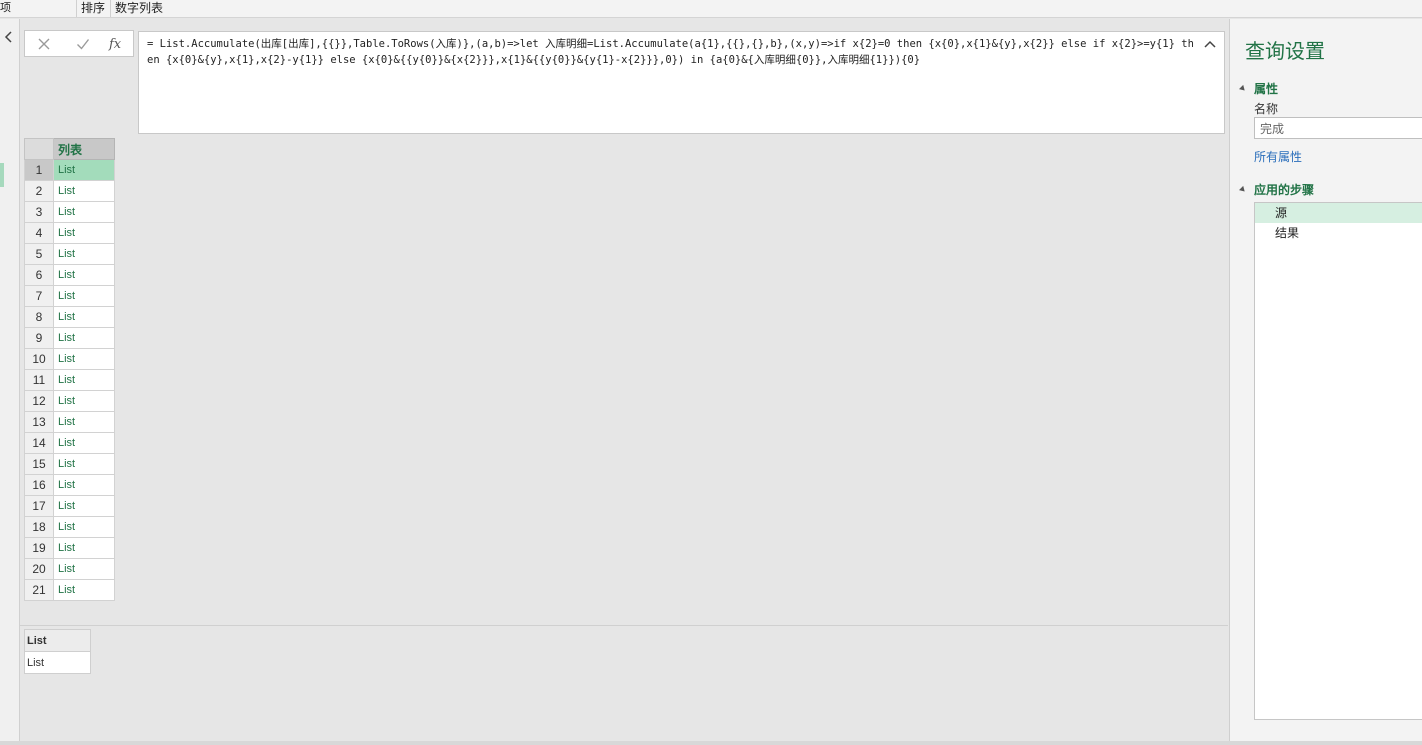 The width and height of the screenshot is (1422, 745). What do you see at coordinates (624, 625) in the screenshot?
I see `preview-divider` at bounding box center [624, 625].